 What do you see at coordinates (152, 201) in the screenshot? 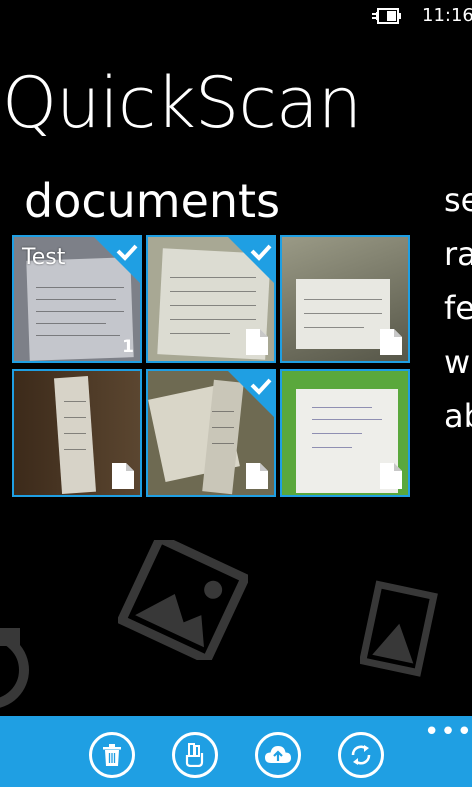
I see `pivot-header-documents: documents` at bounding box center [152, 201].